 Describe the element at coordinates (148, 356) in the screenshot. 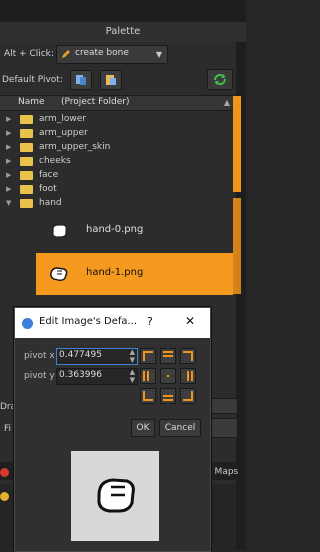

I see `align-top-left-button` at that location.